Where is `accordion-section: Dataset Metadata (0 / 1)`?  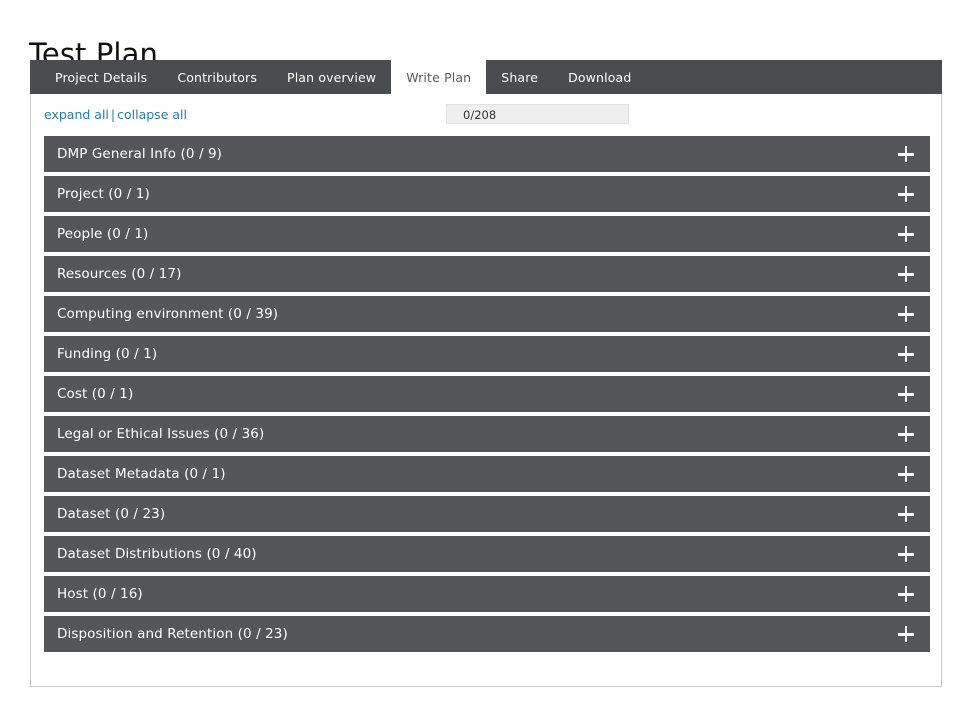 accordion-section: Dataset Metadata (0 / 1) is located at coordinates (487, 474).